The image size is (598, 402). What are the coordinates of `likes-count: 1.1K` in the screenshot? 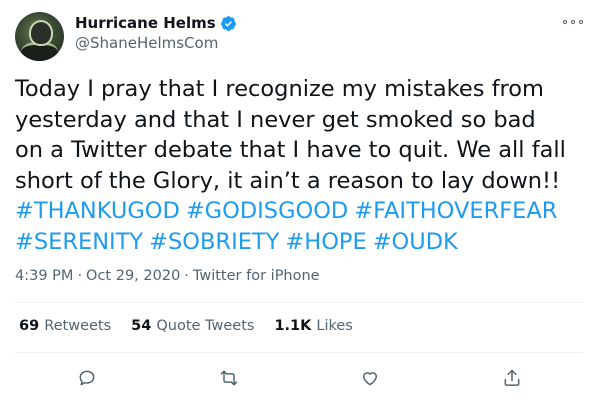 It's located at (293, 326).